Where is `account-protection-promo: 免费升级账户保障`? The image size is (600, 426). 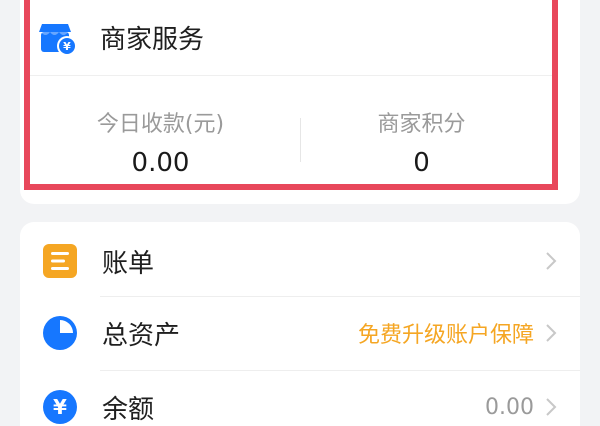 account-protection-promo: 免费升级账户保障 is located at coordinates (446, 333).